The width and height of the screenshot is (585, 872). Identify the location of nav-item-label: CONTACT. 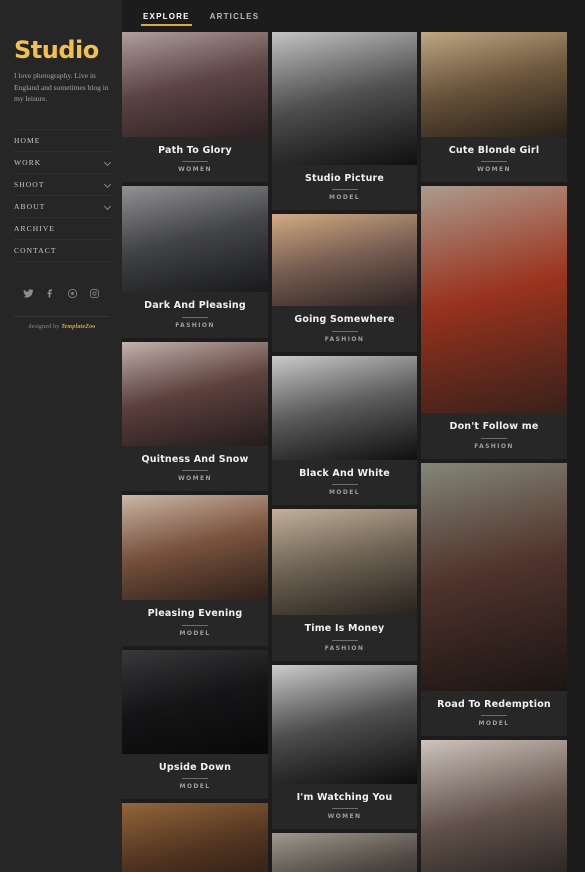
(35, 250).